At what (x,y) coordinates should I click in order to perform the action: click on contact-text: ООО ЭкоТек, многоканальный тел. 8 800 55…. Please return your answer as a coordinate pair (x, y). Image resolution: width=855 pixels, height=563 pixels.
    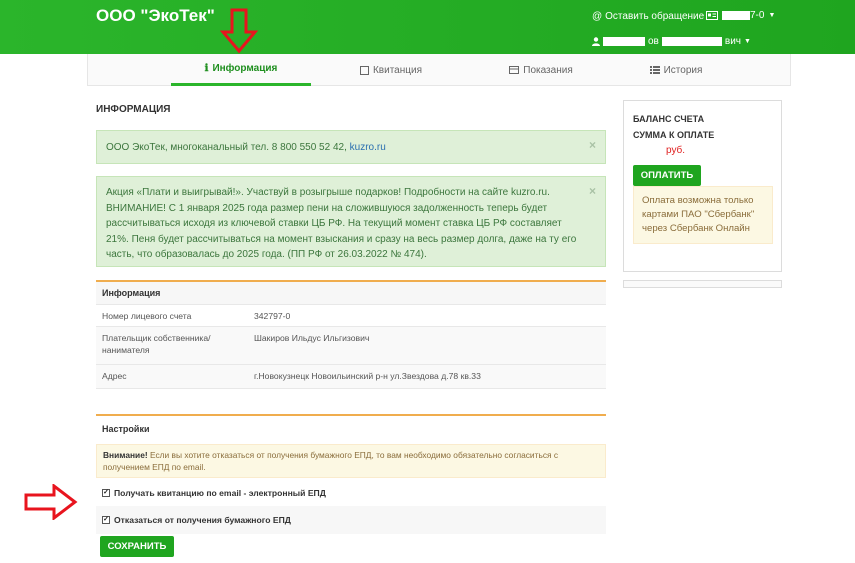
    Looking at the image, I should click on (228, 147).